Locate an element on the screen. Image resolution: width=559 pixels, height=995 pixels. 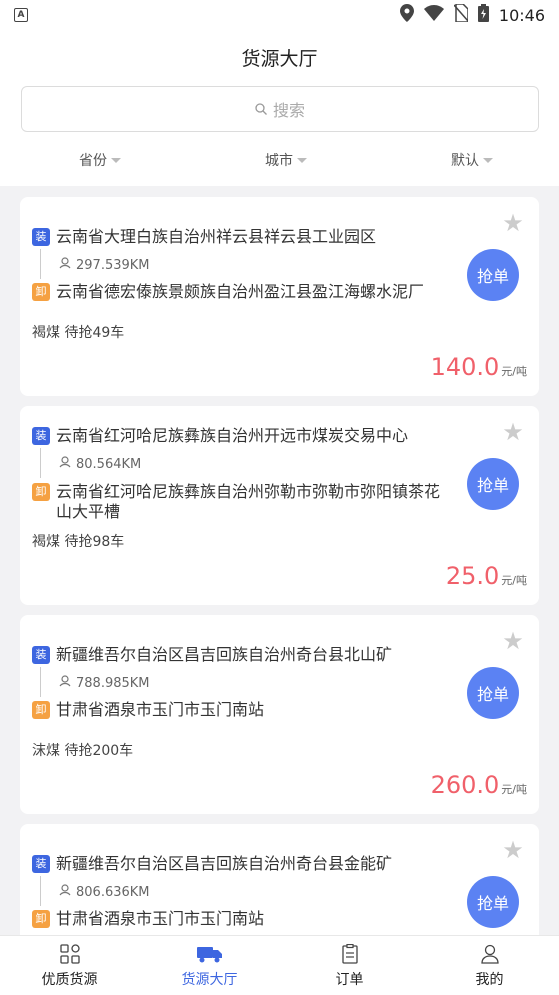
status-icons: 10:46 is located at coordinates (472, 14).